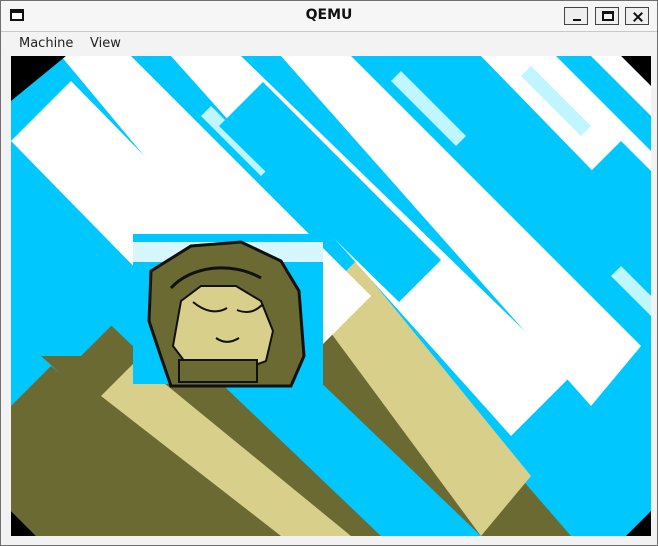 The width and height of the screenshot is (658, 546). What do you see at coordinates (105, 43) in the screenshot?
I see `menu-view: View` at bounding box center [105, 43].